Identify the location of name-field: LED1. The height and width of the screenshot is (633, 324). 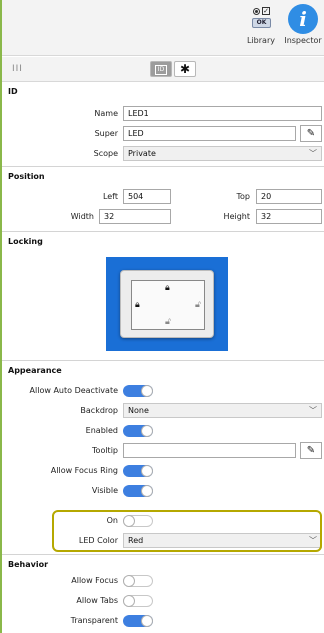
(222, 113).